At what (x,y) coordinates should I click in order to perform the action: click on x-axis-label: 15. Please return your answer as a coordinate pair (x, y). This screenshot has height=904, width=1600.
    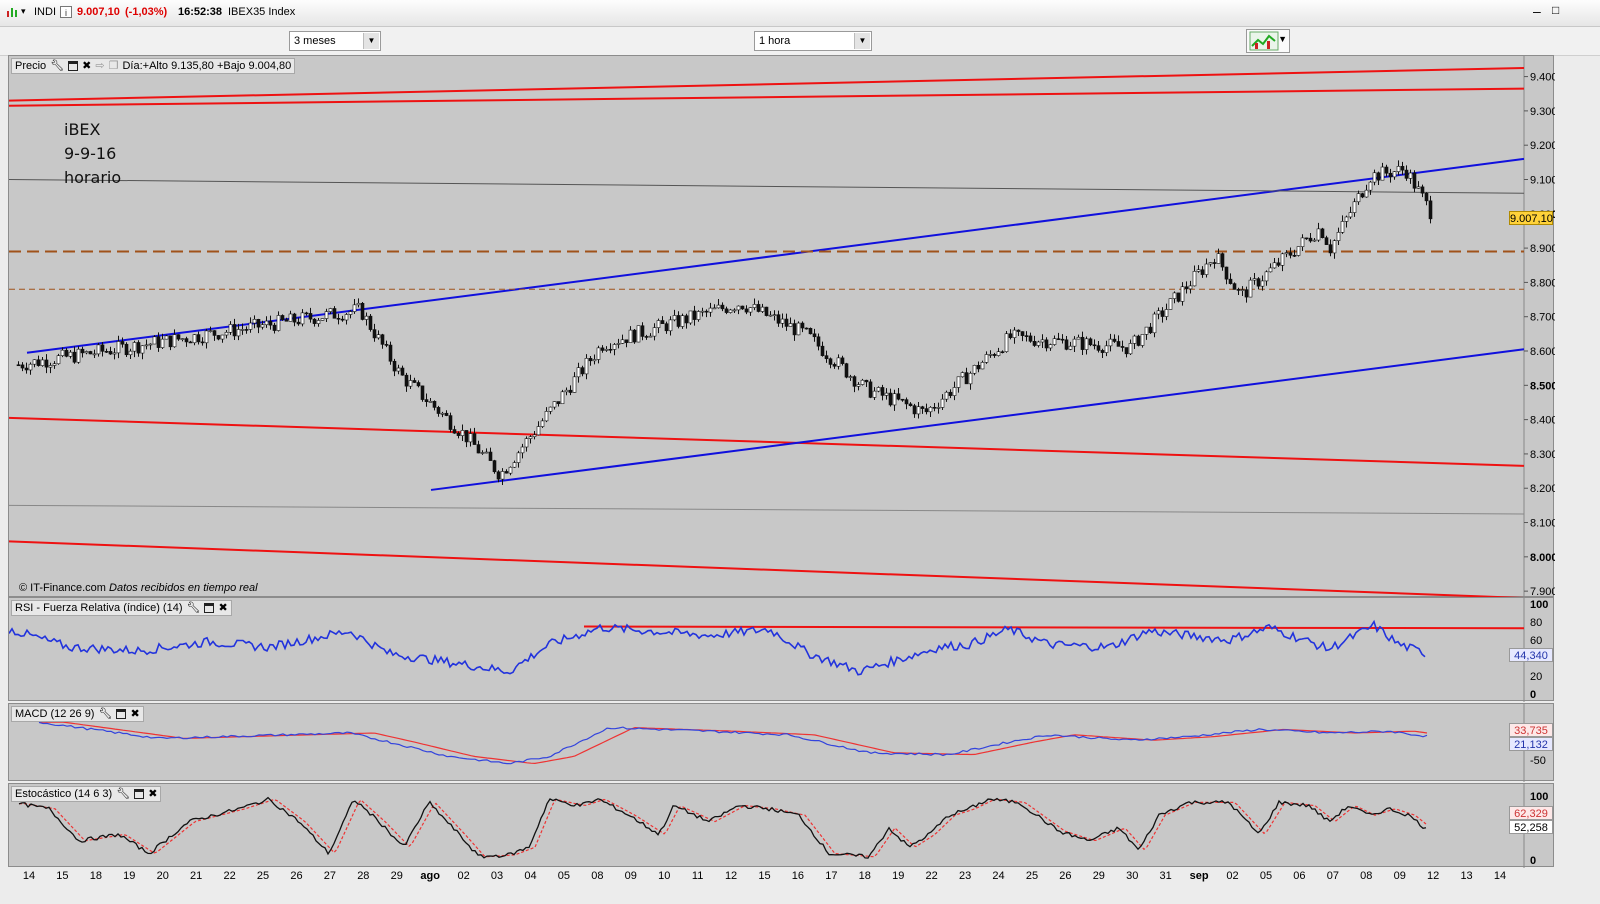
    Looking at the image, I should click on (764, 876).